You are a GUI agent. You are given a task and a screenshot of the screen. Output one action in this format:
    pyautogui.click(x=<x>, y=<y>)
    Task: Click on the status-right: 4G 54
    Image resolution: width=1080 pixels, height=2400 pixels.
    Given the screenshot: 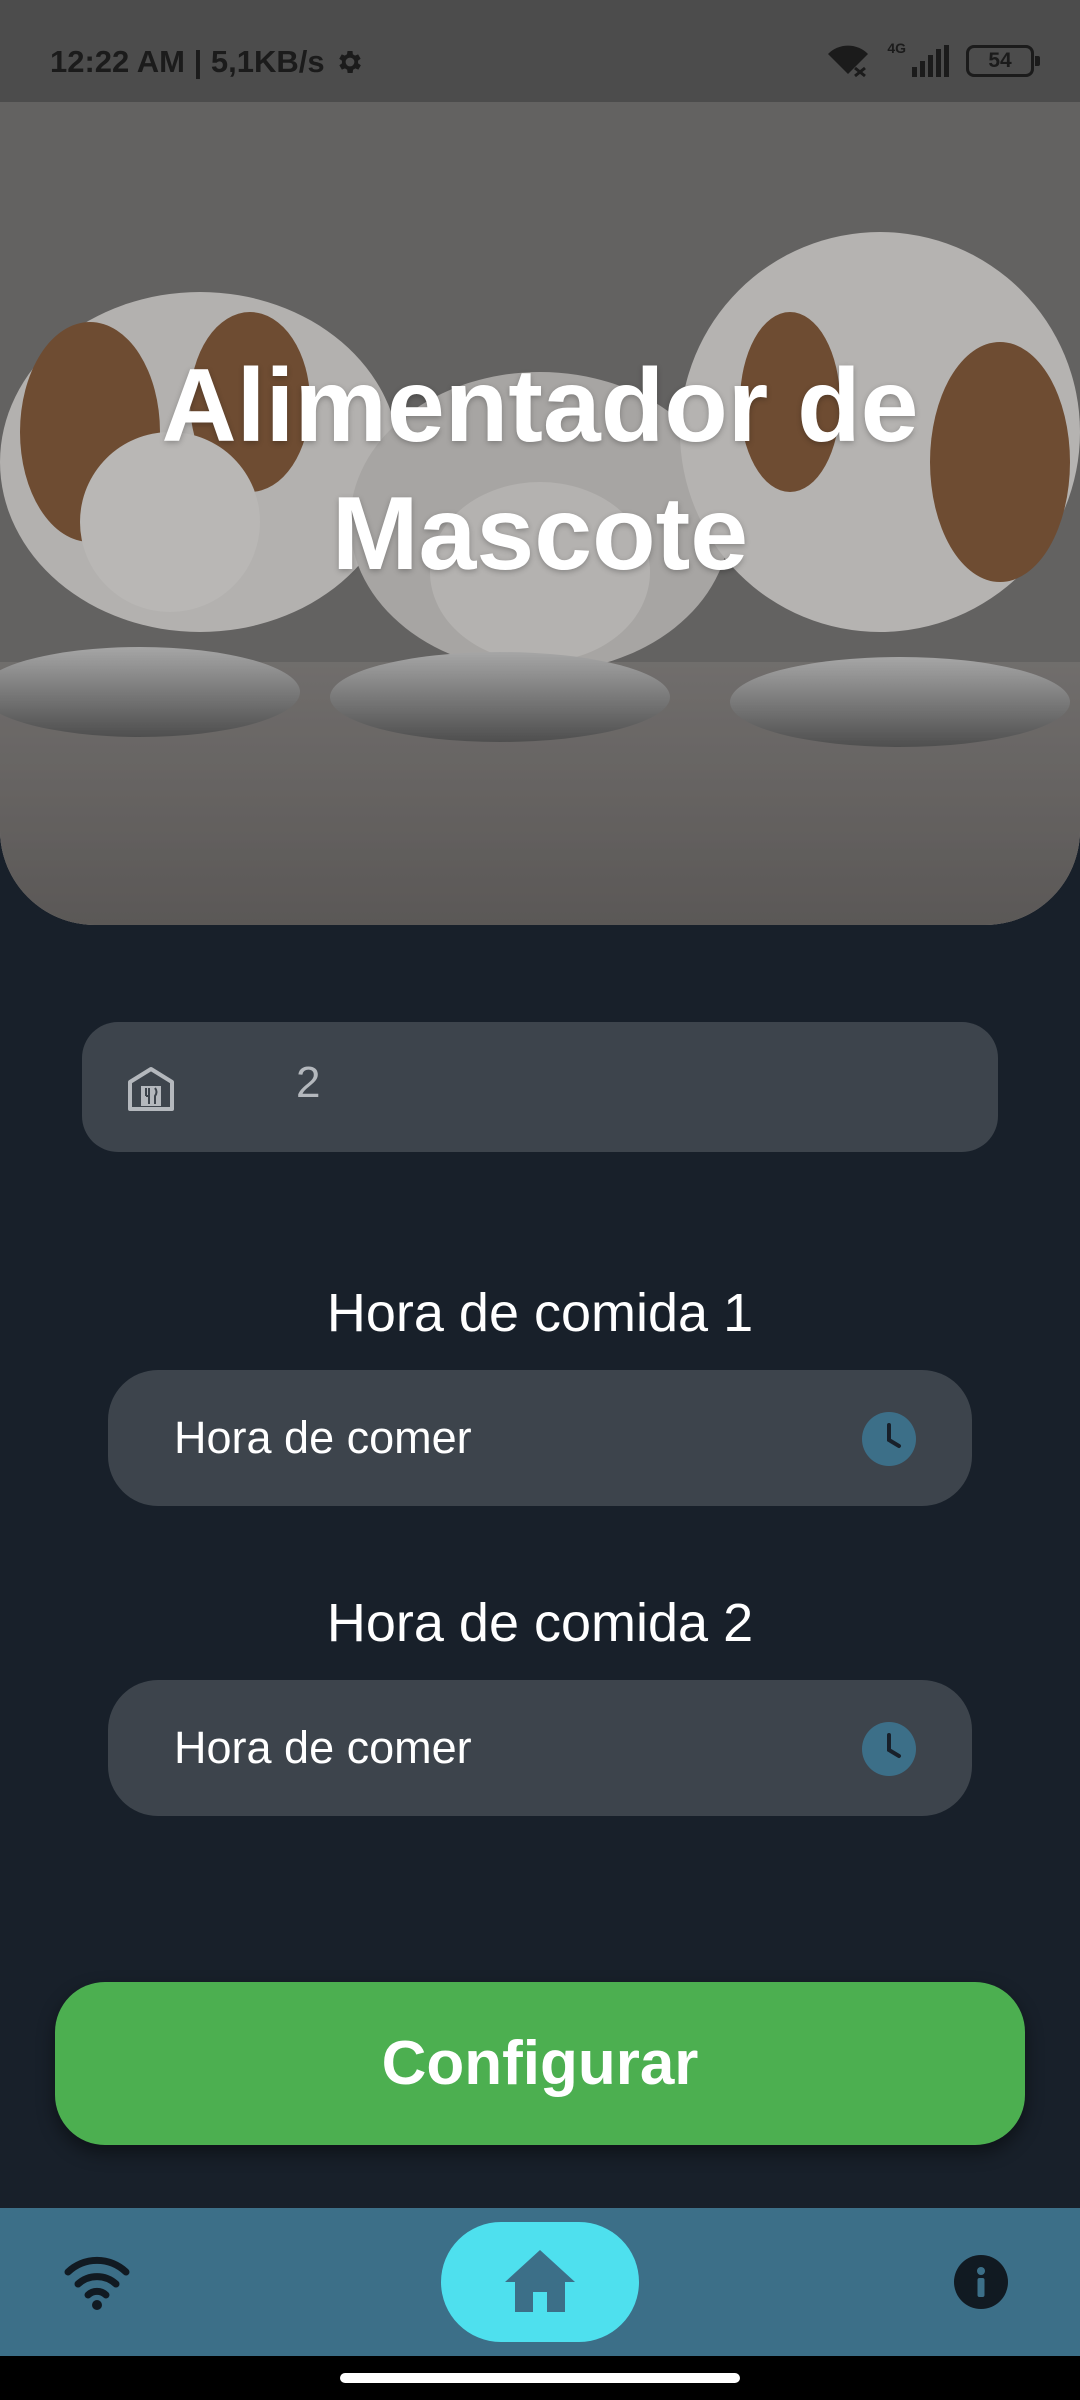 What is the action you would take?
    pyautogui.click(x=932, y=59)
    